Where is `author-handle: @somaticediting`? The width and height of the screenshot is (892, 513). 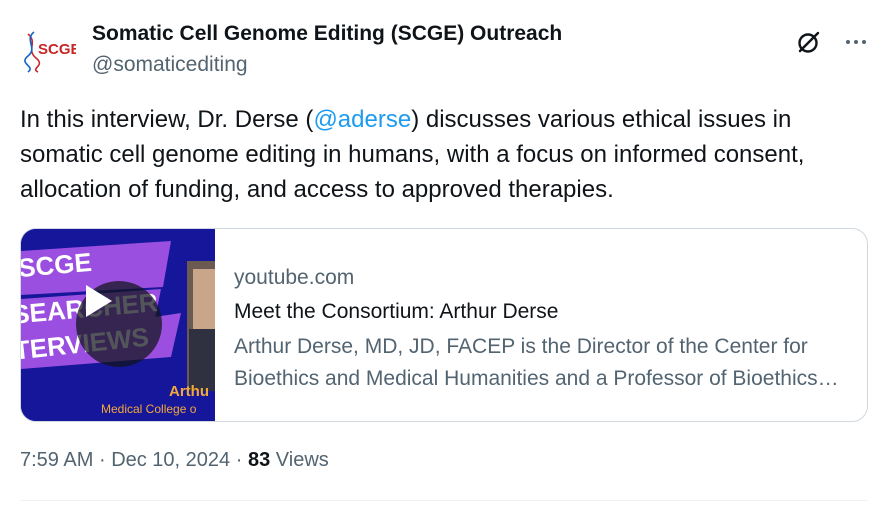
author-handle: @somaticediting is located at coordinates (170, 65).